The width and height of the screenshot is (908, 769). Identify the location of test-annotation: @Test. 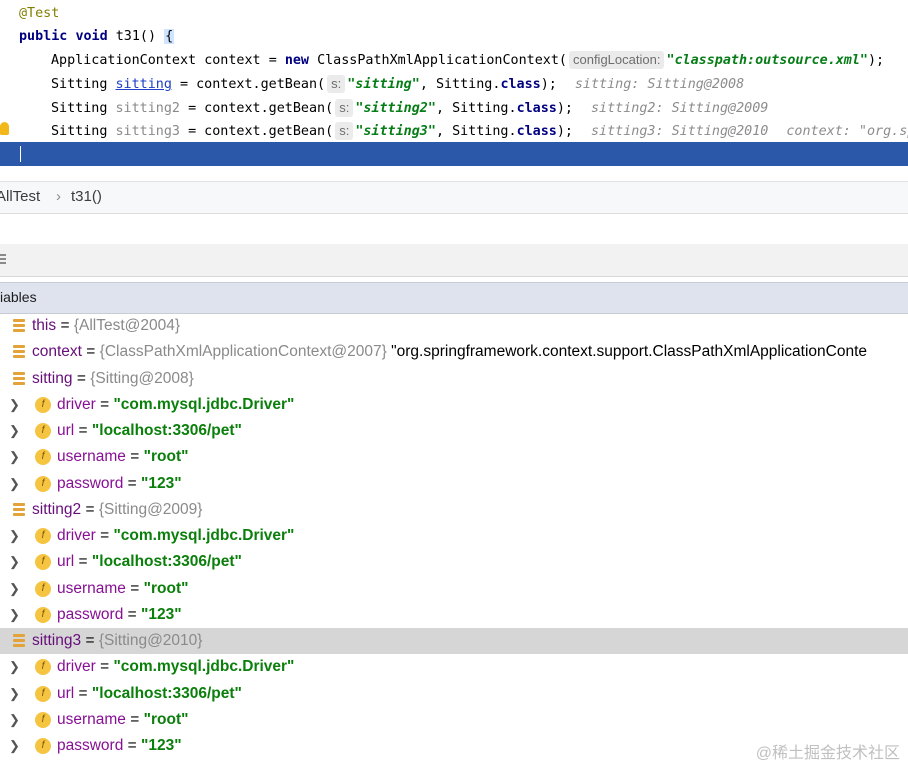
(39, 13).